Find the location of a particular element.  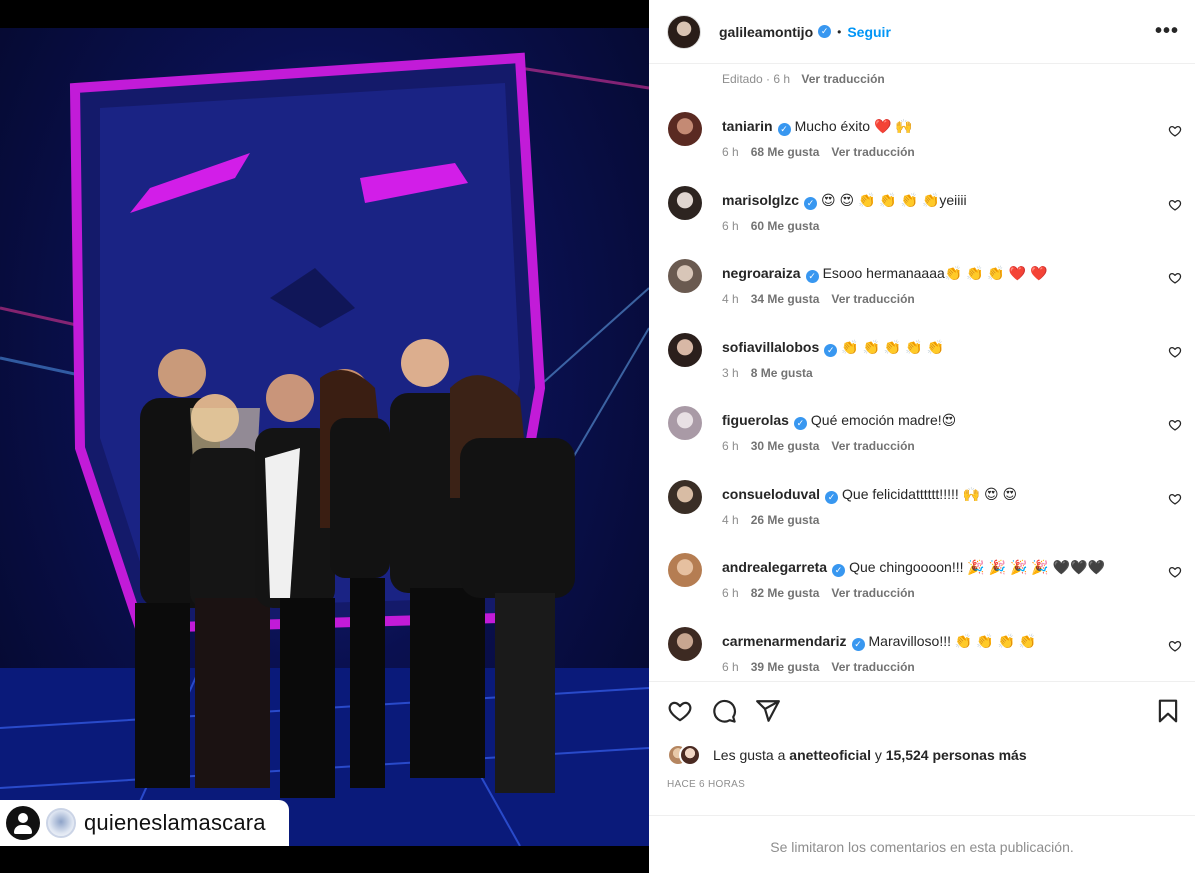

post-header: galileamontijo ✓ • Seguir ••• is located at coordinates (922, 32).